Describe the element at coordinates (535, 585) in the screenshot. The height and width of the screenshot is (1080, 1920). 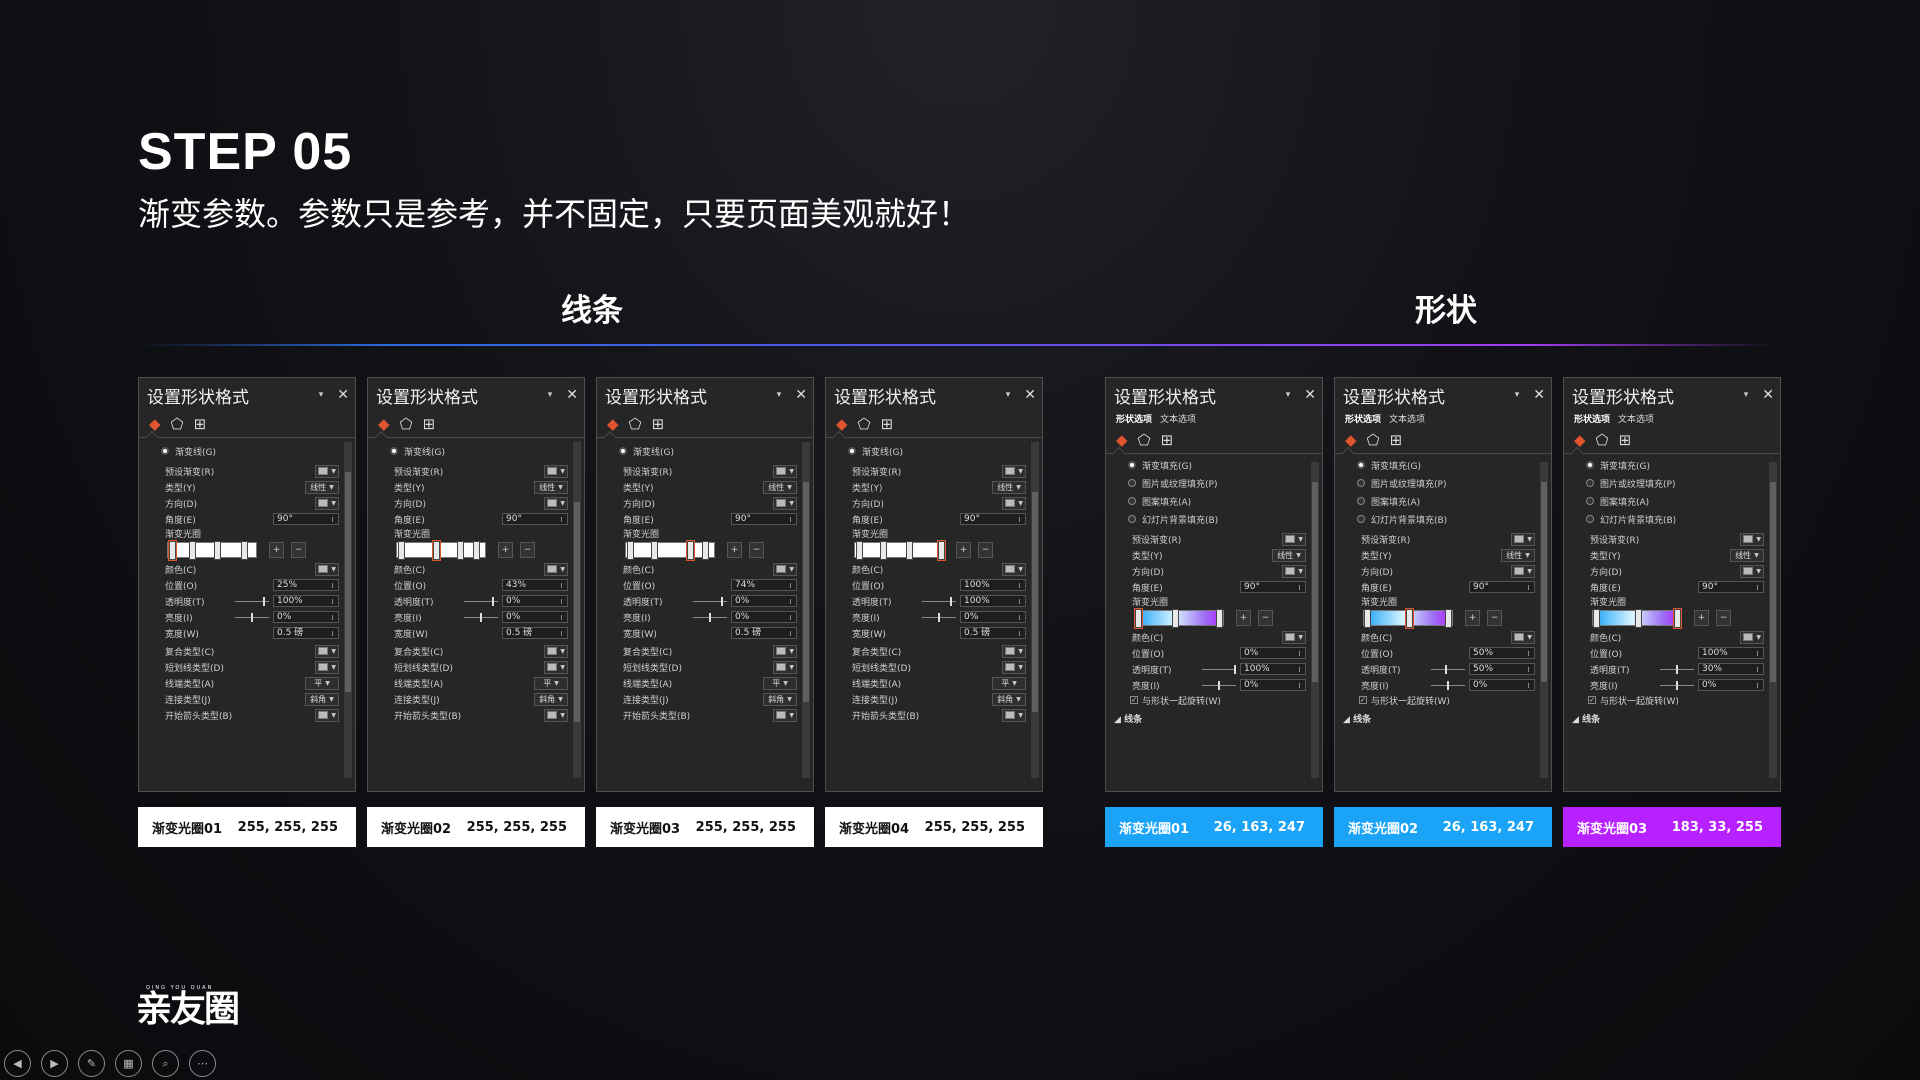
I see `position-input: 43%` at that location.